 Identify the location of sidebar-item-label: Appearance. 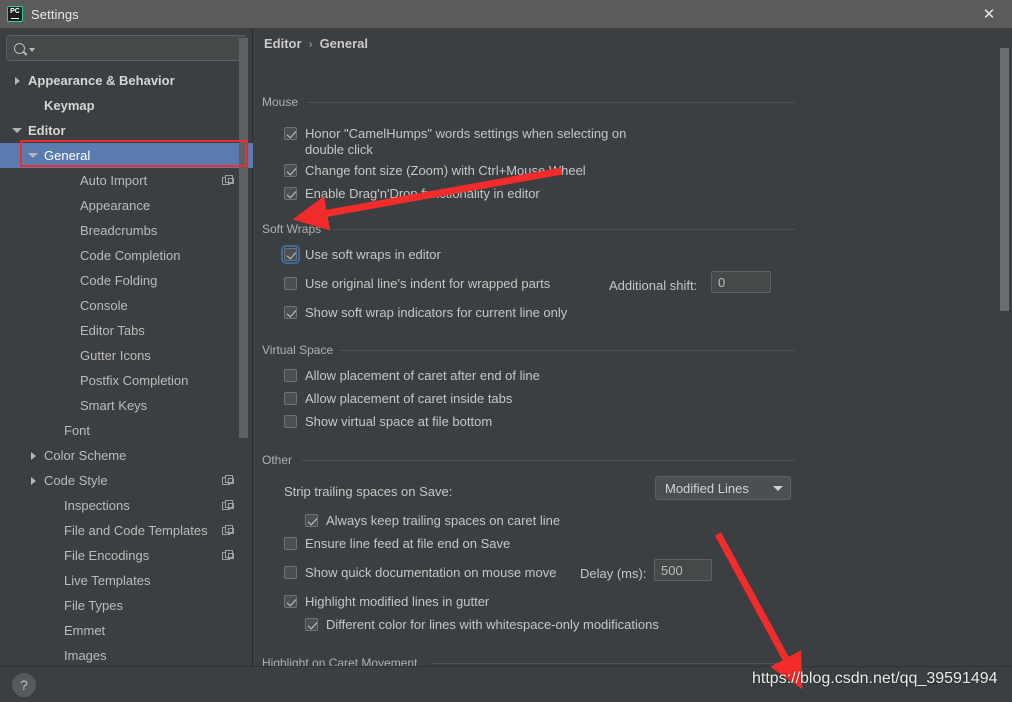
(115, 205).